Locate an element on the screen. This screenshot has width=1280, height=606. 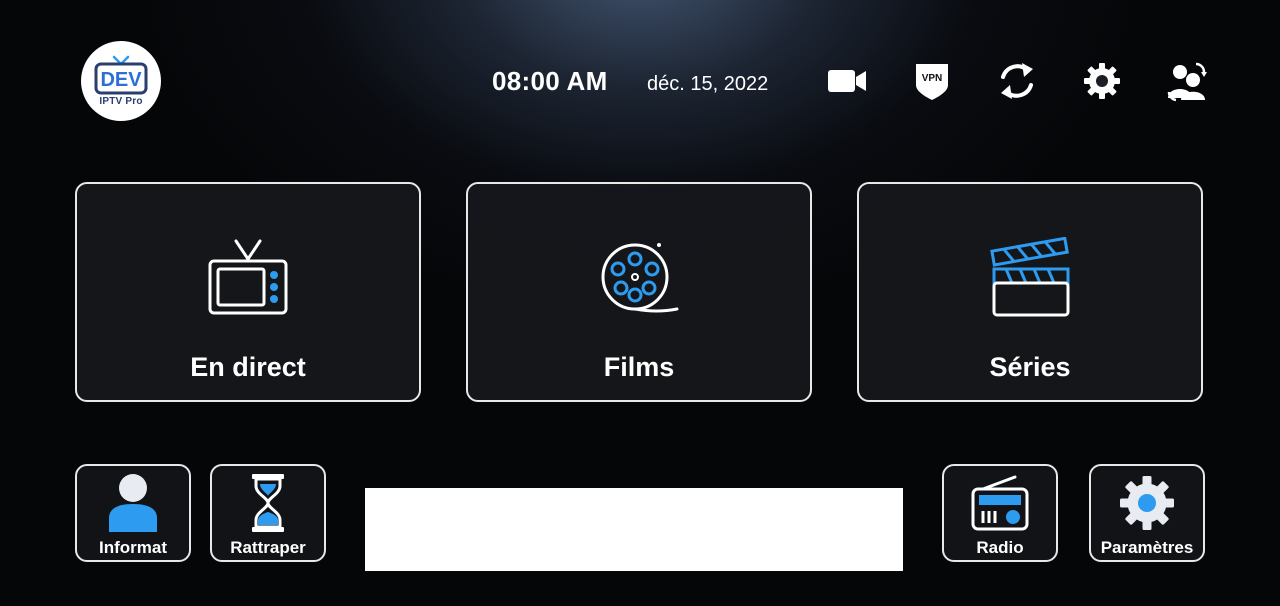
tile-movies: Films is located at coordinates (639, 292).